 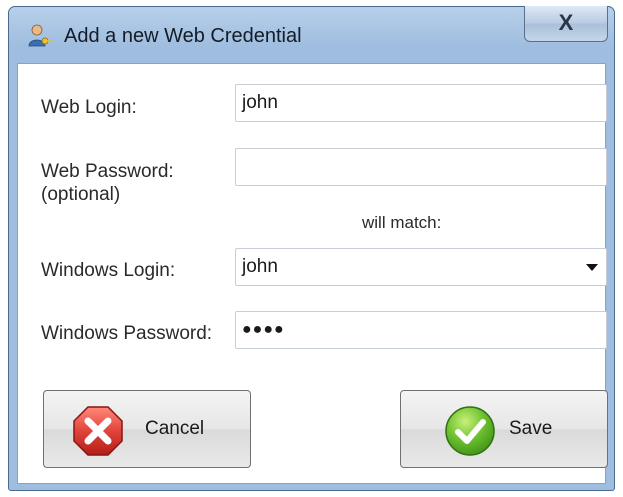 What do you see at coordinates (108, 270) in the screenshot?
I see `windows-login-label: Windows Login:` at bounding box center [108, 270].